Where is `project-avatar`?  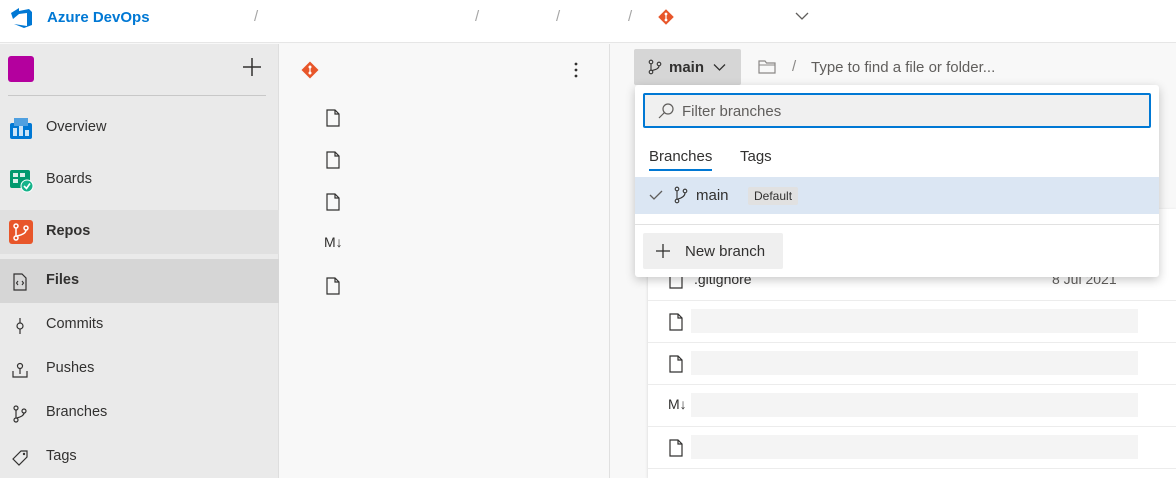 project-avatar is located at coordinates (21, 69).